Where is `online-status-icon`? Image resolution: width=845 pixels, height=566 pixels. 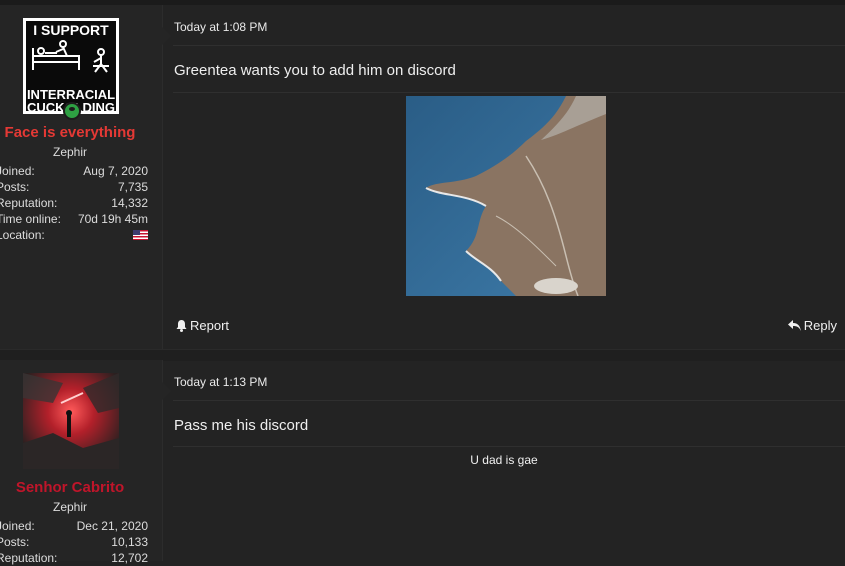 online-status-icon is located at coordinates (72, 111).